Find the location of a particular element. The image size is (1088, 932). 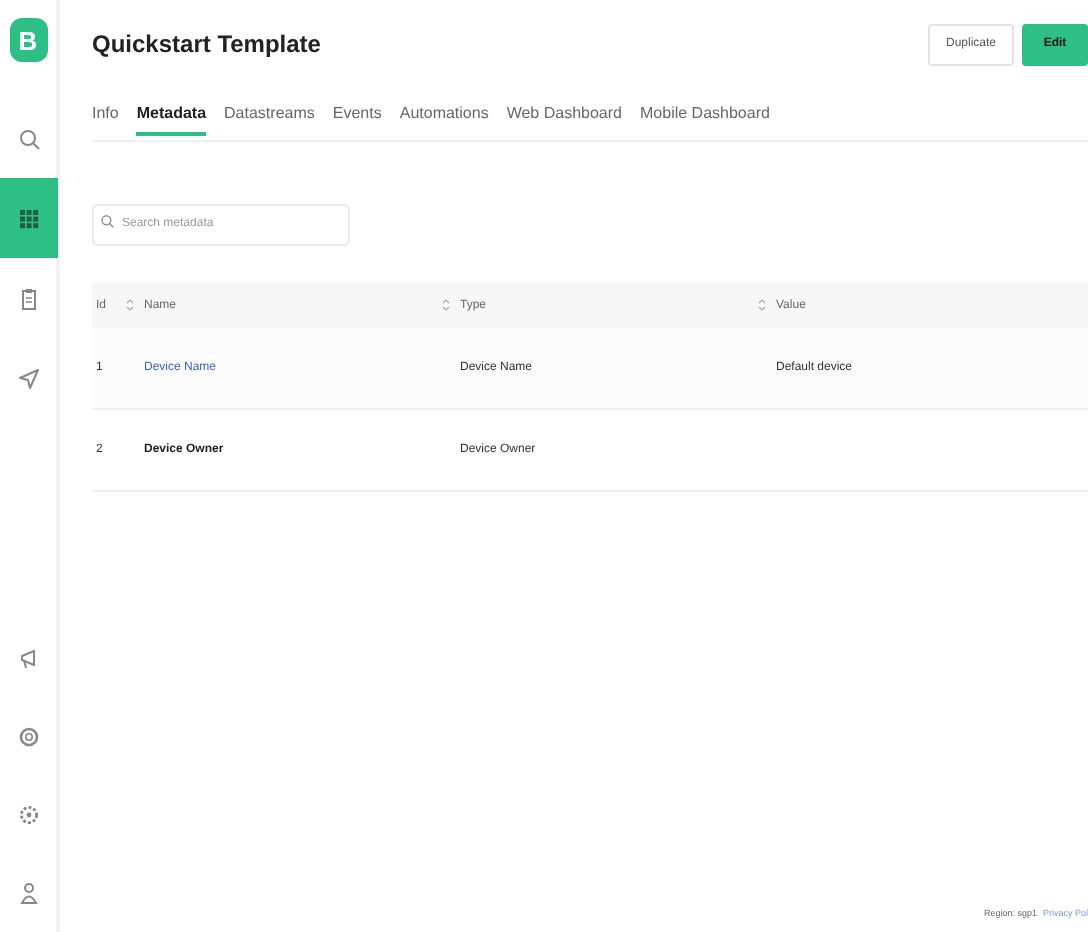

tab: Web Dashboard is located at coordinates (564, 120).